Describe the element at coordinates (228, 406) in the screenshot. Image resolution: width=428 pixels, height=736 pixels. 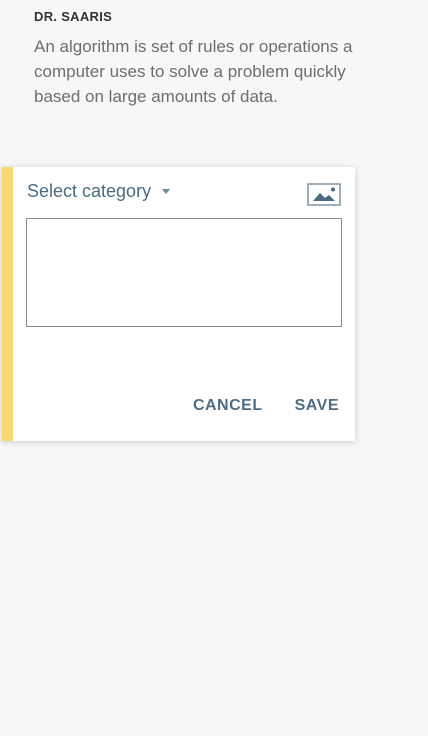
I see `cancel-button: CANCEL` at that location.